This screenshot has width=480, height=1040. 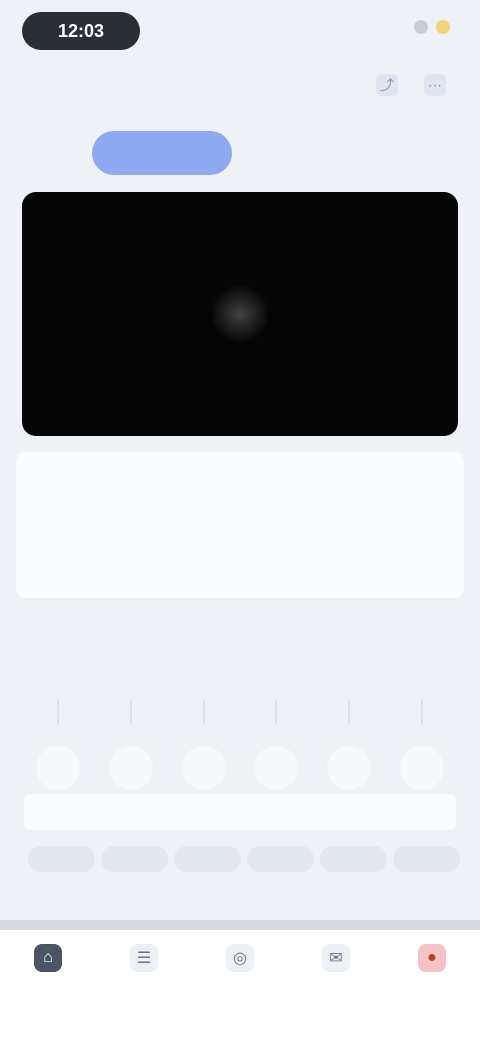 What do you see at coordinates (432, 958) in the screenshot?
I see `profile-icon: ●` at bounding box center [432, 958].